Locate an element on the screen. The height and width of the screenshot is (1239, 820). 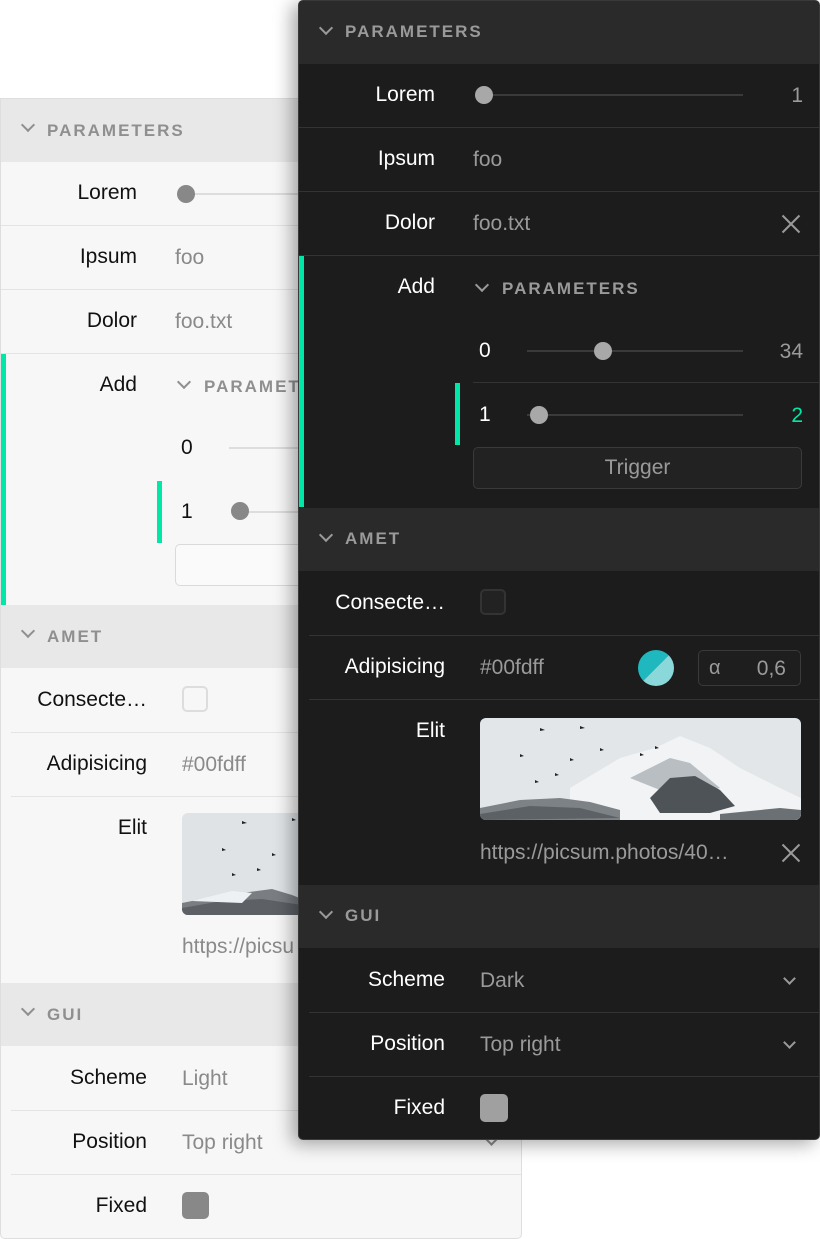
alpha-icon: α is located at coordinates (715, 668).